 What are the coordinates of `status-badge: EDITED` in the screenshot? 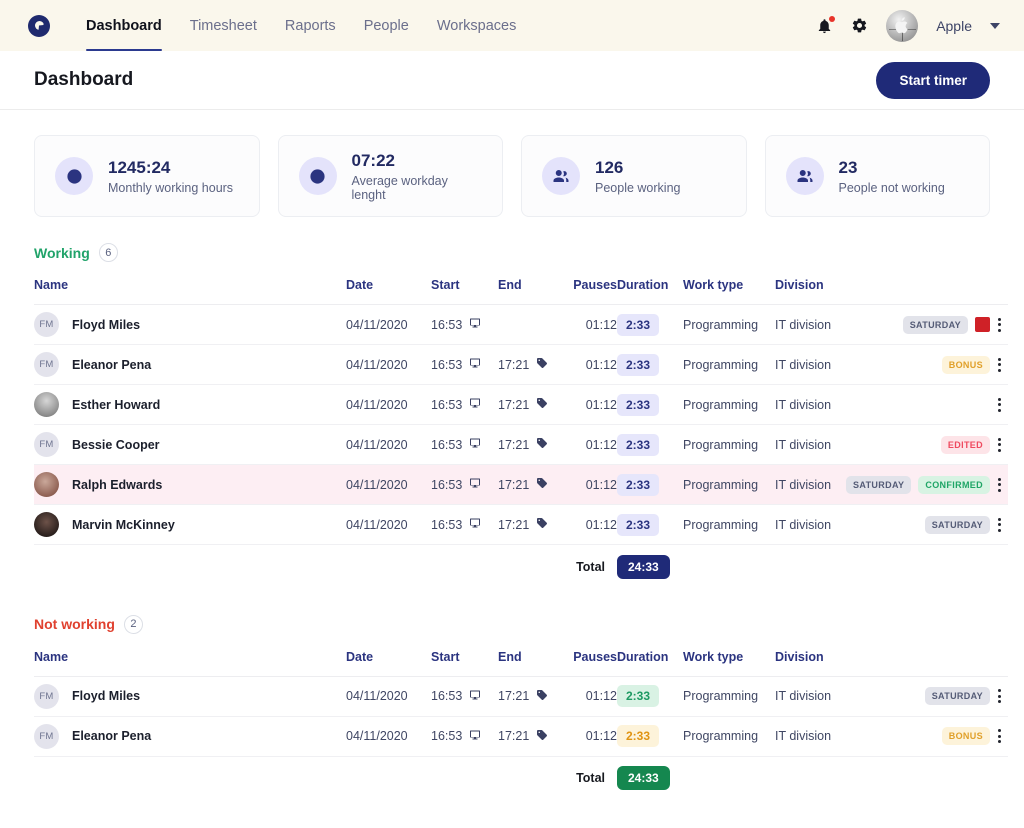 It's located at (965, 444).